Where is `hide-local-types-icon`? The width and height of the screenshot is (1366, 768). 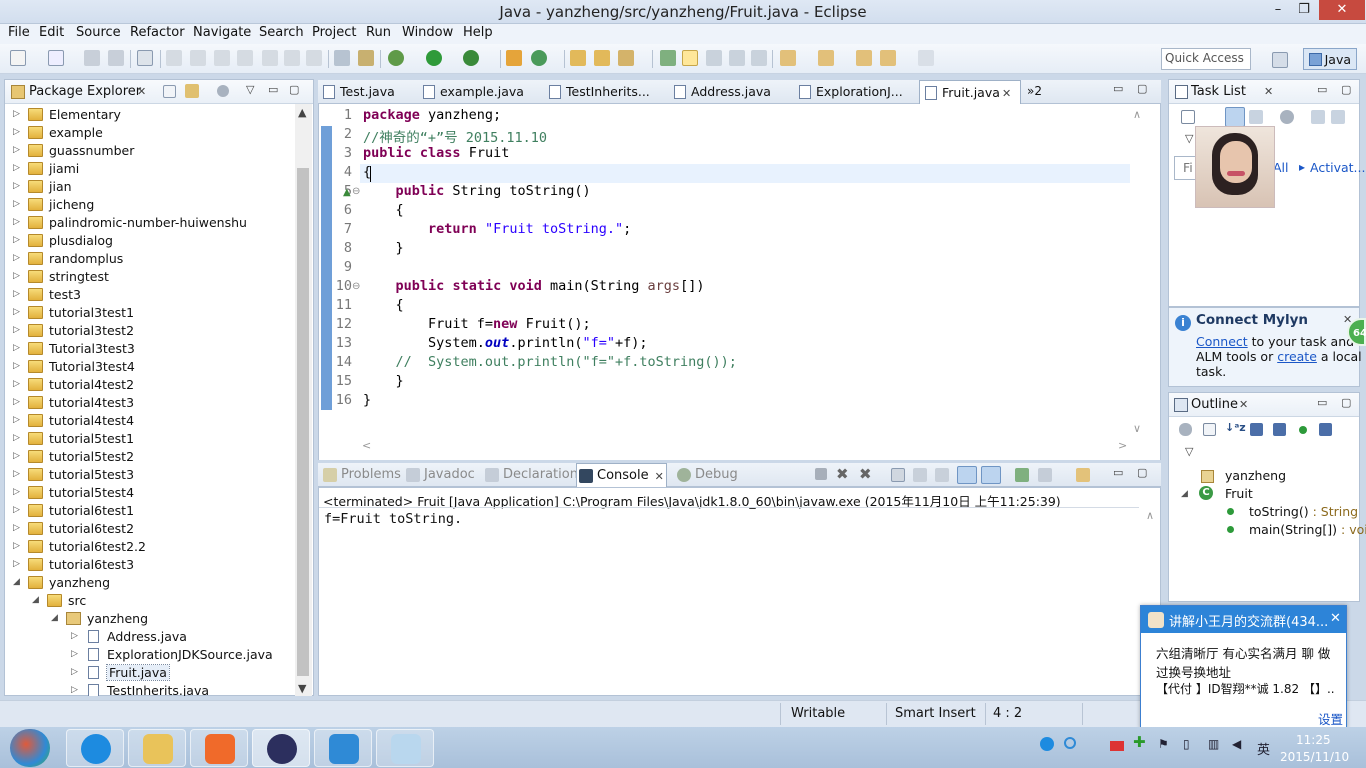
hide-local-types-icon is located at coordinates (1325, 429).